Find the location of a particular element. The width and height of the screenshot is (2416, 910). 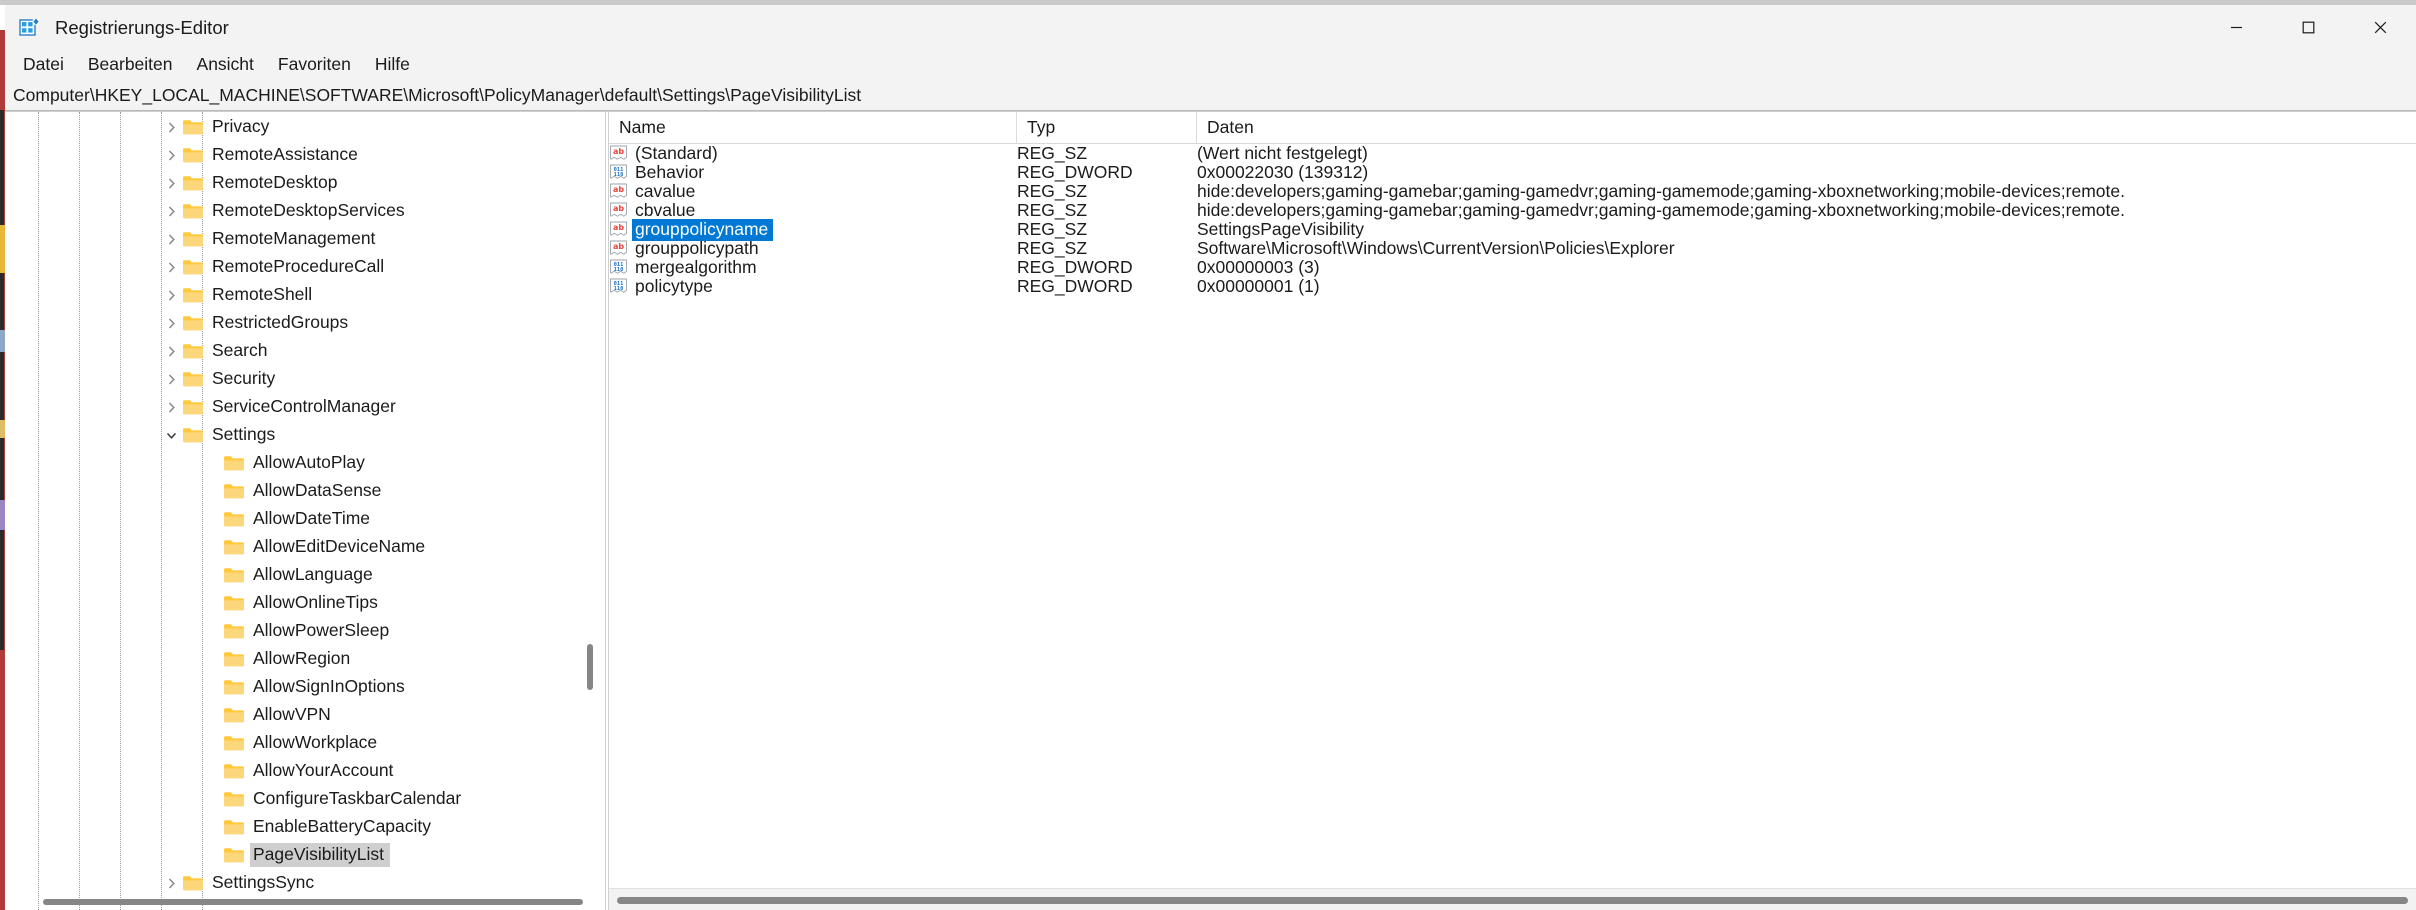

tree-horizontal-scrollbar-thumb is located at coordinates (313, 902).